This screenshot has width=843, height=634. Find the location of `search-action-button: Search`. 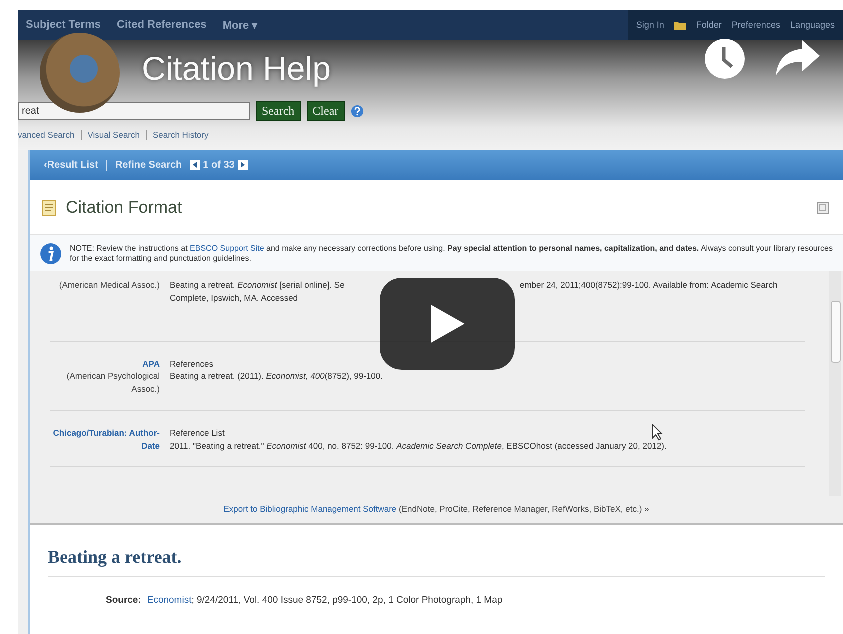

search-action-button: Search is located at coordinates (278, 111).